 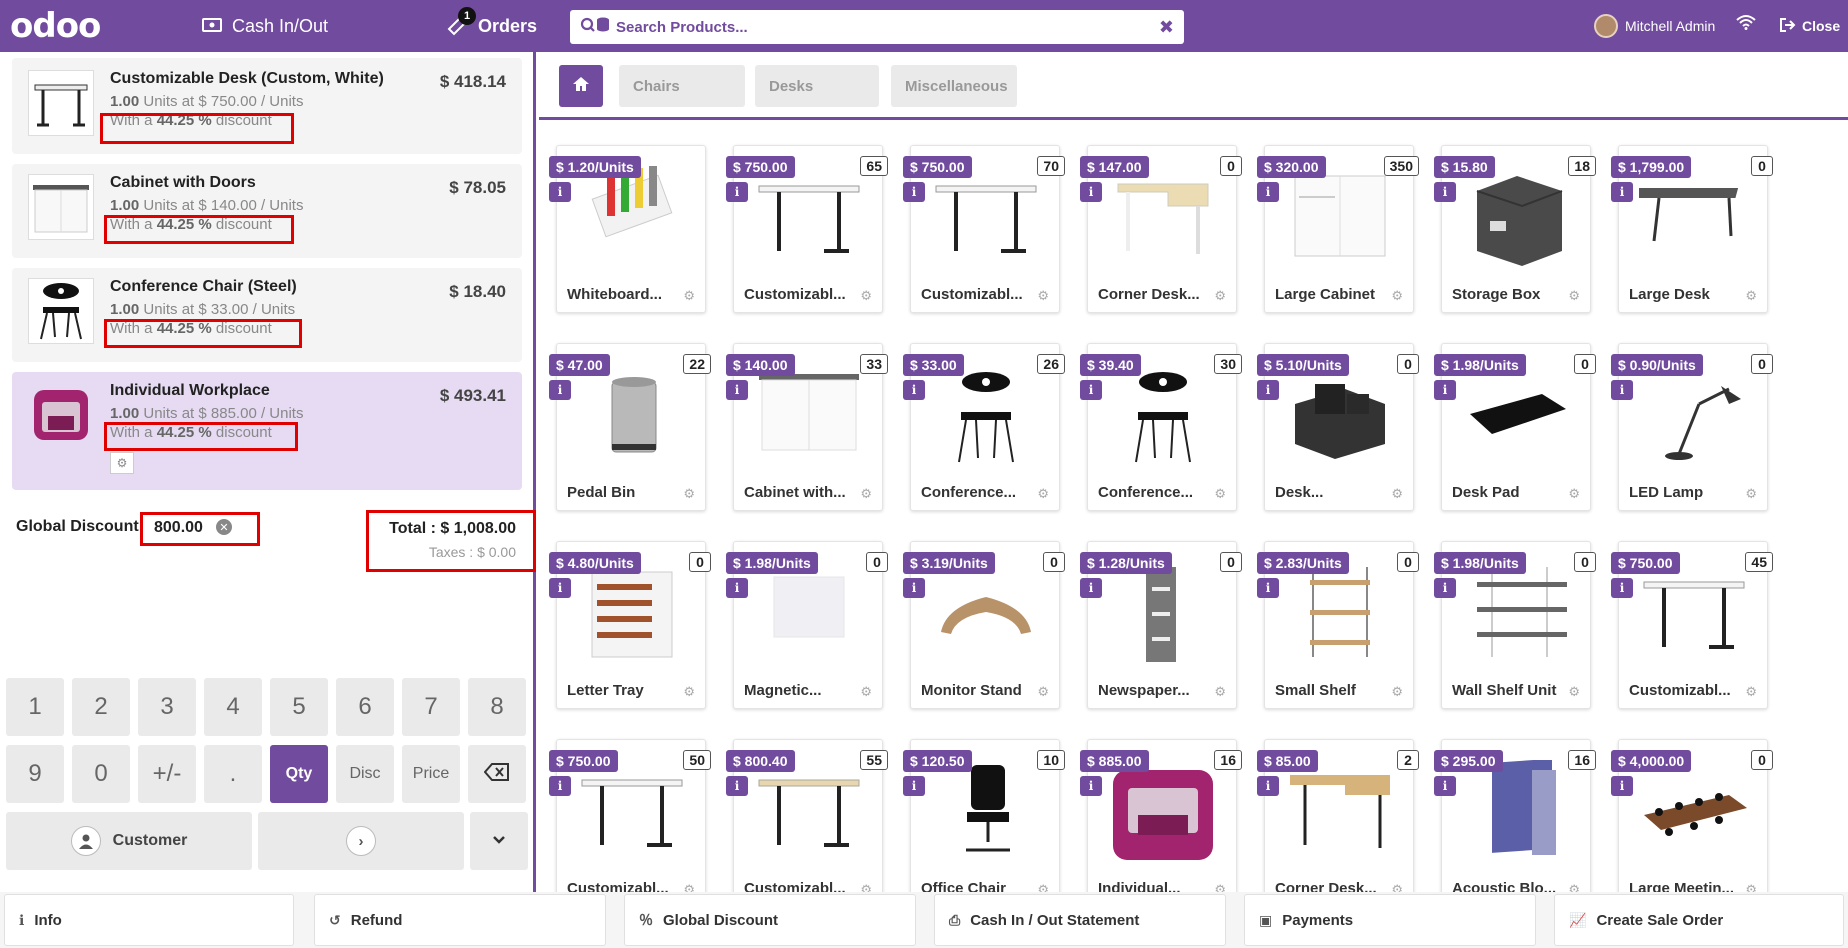 What do you see at coordinates (1810, 26) in the screenshot?
I see `close-button: Close` at bounding box center [1810, 26].